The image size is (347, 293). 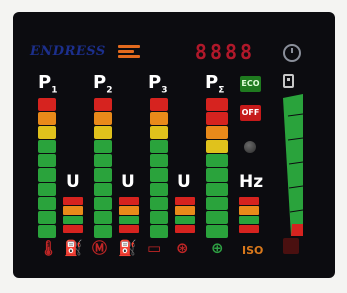 I want to click on p2-sub: 2, so click(x=109, y=90).